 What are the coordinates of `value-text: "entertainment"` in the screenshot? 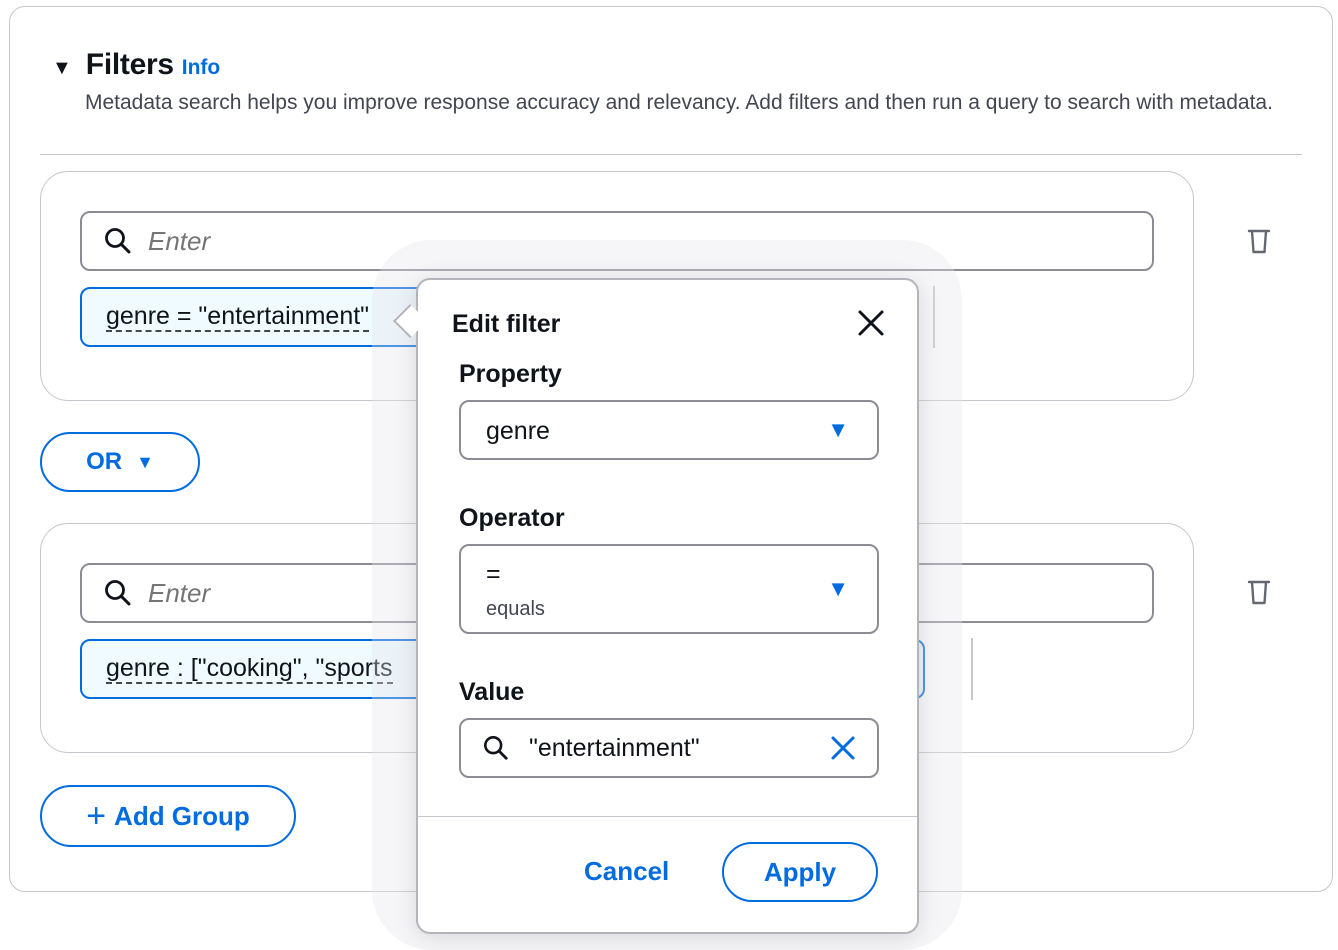 It's located at (679, 748).